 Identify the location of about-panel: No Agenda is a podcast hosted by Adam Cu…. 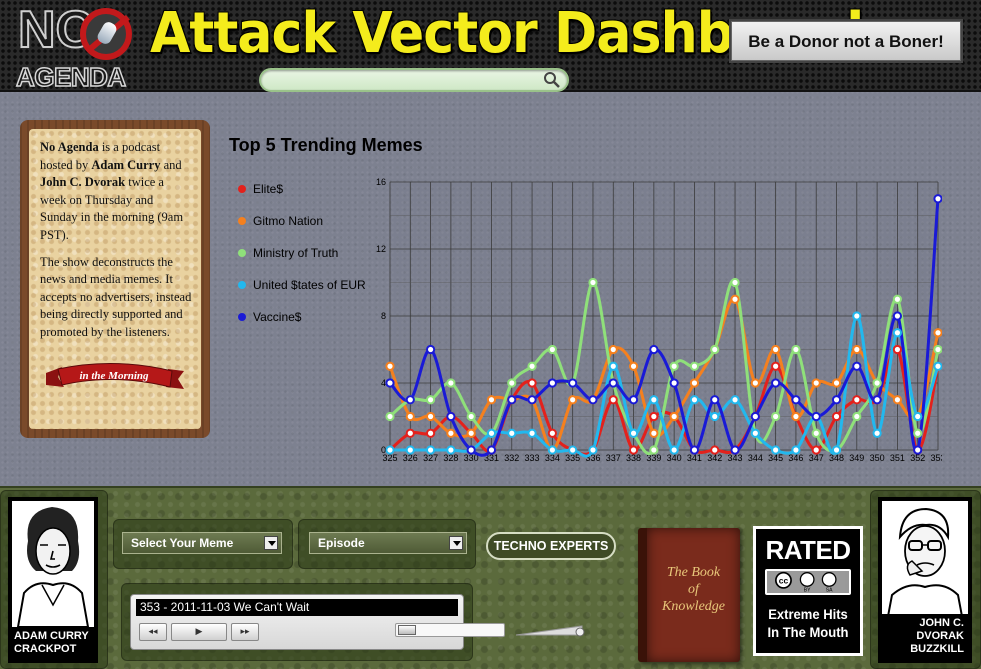
(115, 279).